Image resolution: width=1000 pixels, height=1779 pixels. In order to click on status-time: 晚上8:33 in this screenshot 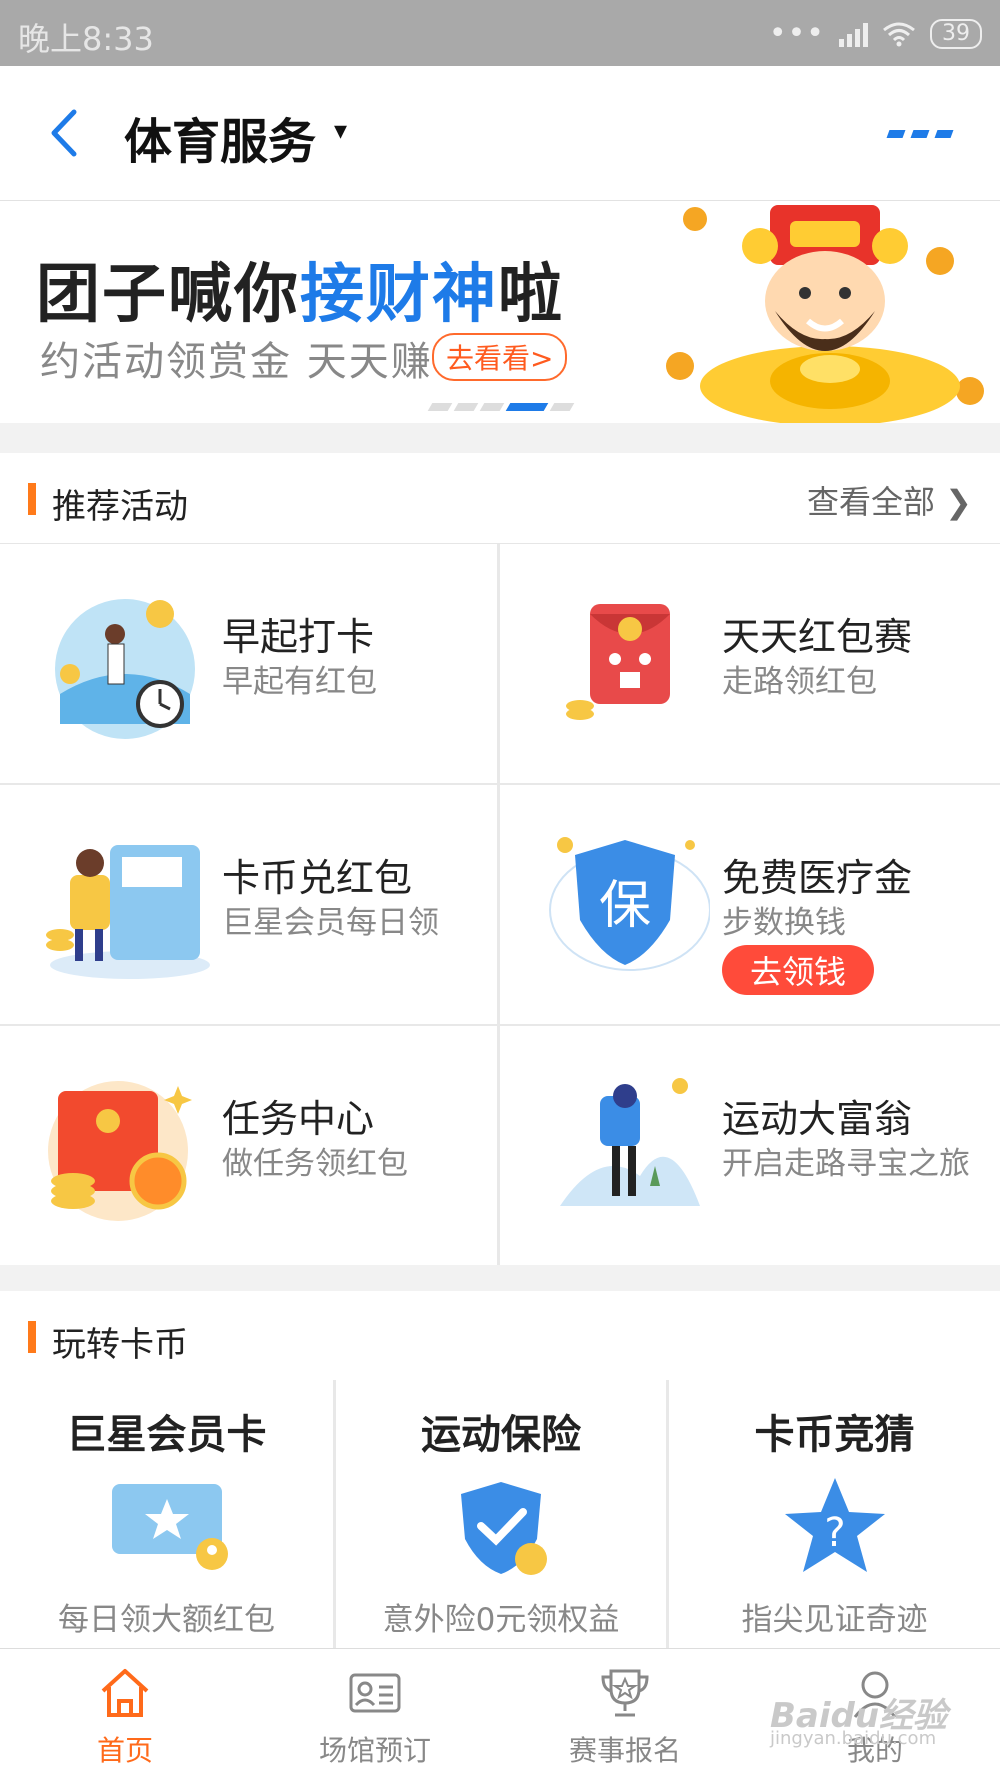, I will do `click(86, 39)`.